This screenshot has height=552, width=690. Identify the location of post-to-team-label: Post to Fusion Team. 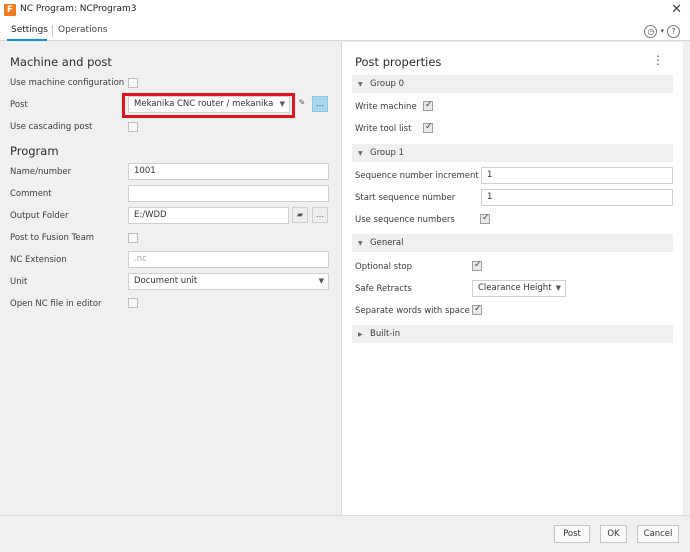
(52, 238).